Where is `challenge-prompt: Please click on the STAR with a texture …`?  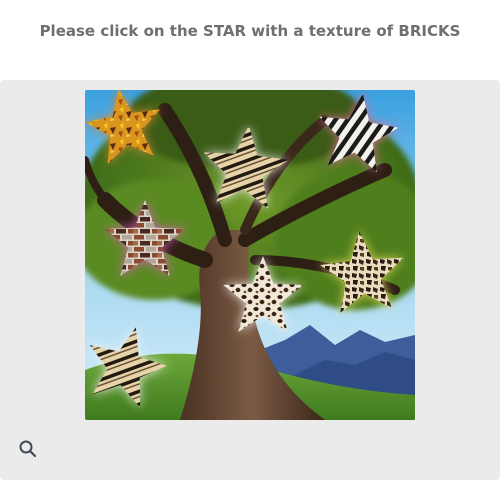 challenge-prompt: Please click on the STAR with a texture … is located at coordinates (250, 31).